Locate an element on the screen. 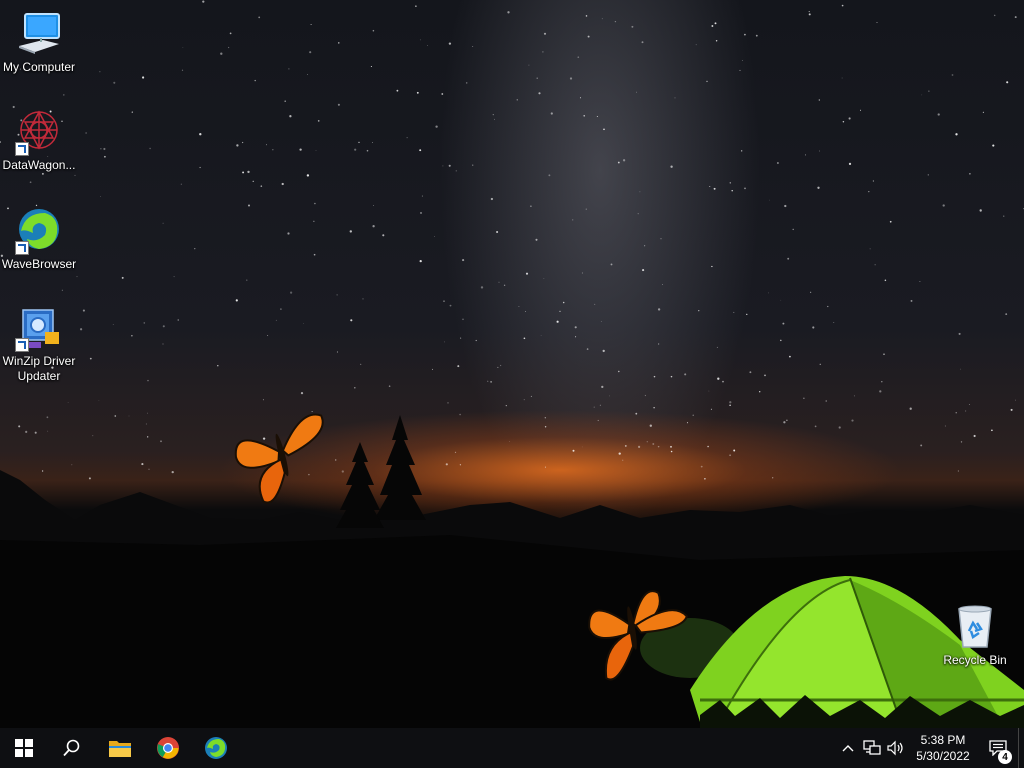  chevron-up-icon is located at coordinates (848, 748).